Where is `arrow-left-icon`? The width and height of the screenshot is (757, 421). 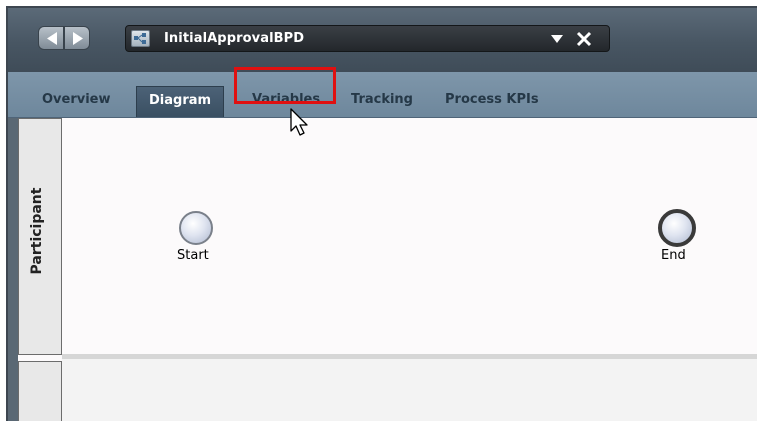 arrow-left-icon is located at coordinates (52, 38).